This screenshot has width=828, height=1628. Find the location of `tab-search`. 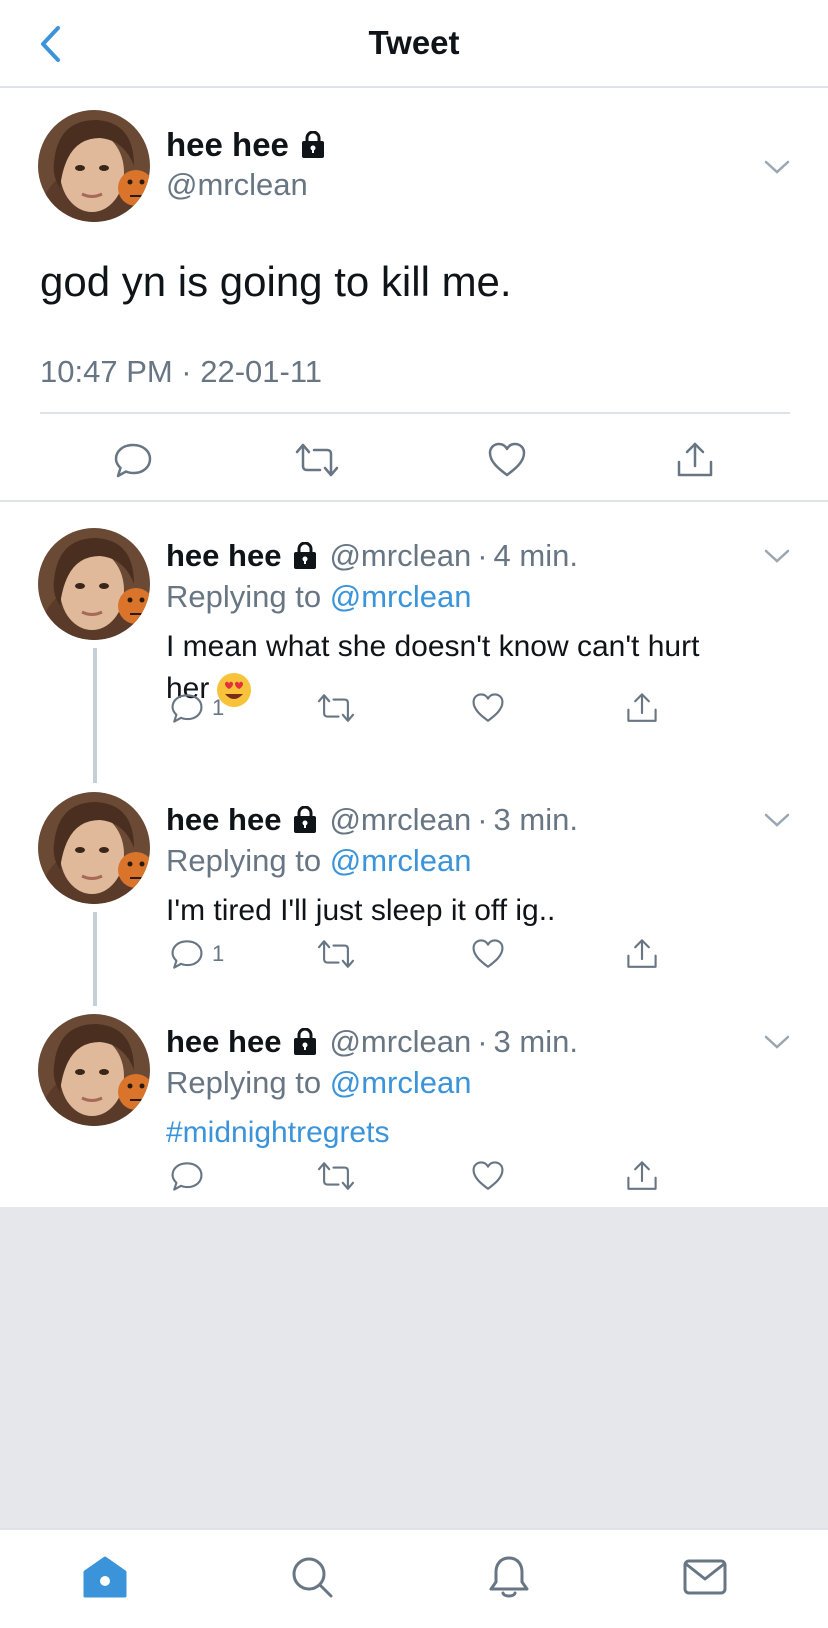

tab-search is located at coordinates (312, 1577).